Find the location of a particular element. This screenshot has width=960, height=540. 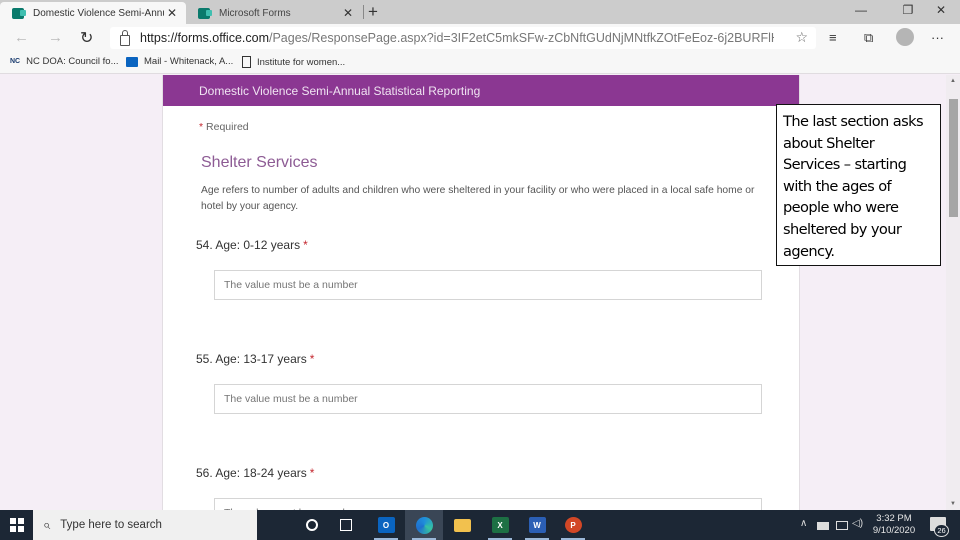

tab-domestic-violence: Domestic Violence Semi-Annual ✕ is located at coordinates (93, 13).